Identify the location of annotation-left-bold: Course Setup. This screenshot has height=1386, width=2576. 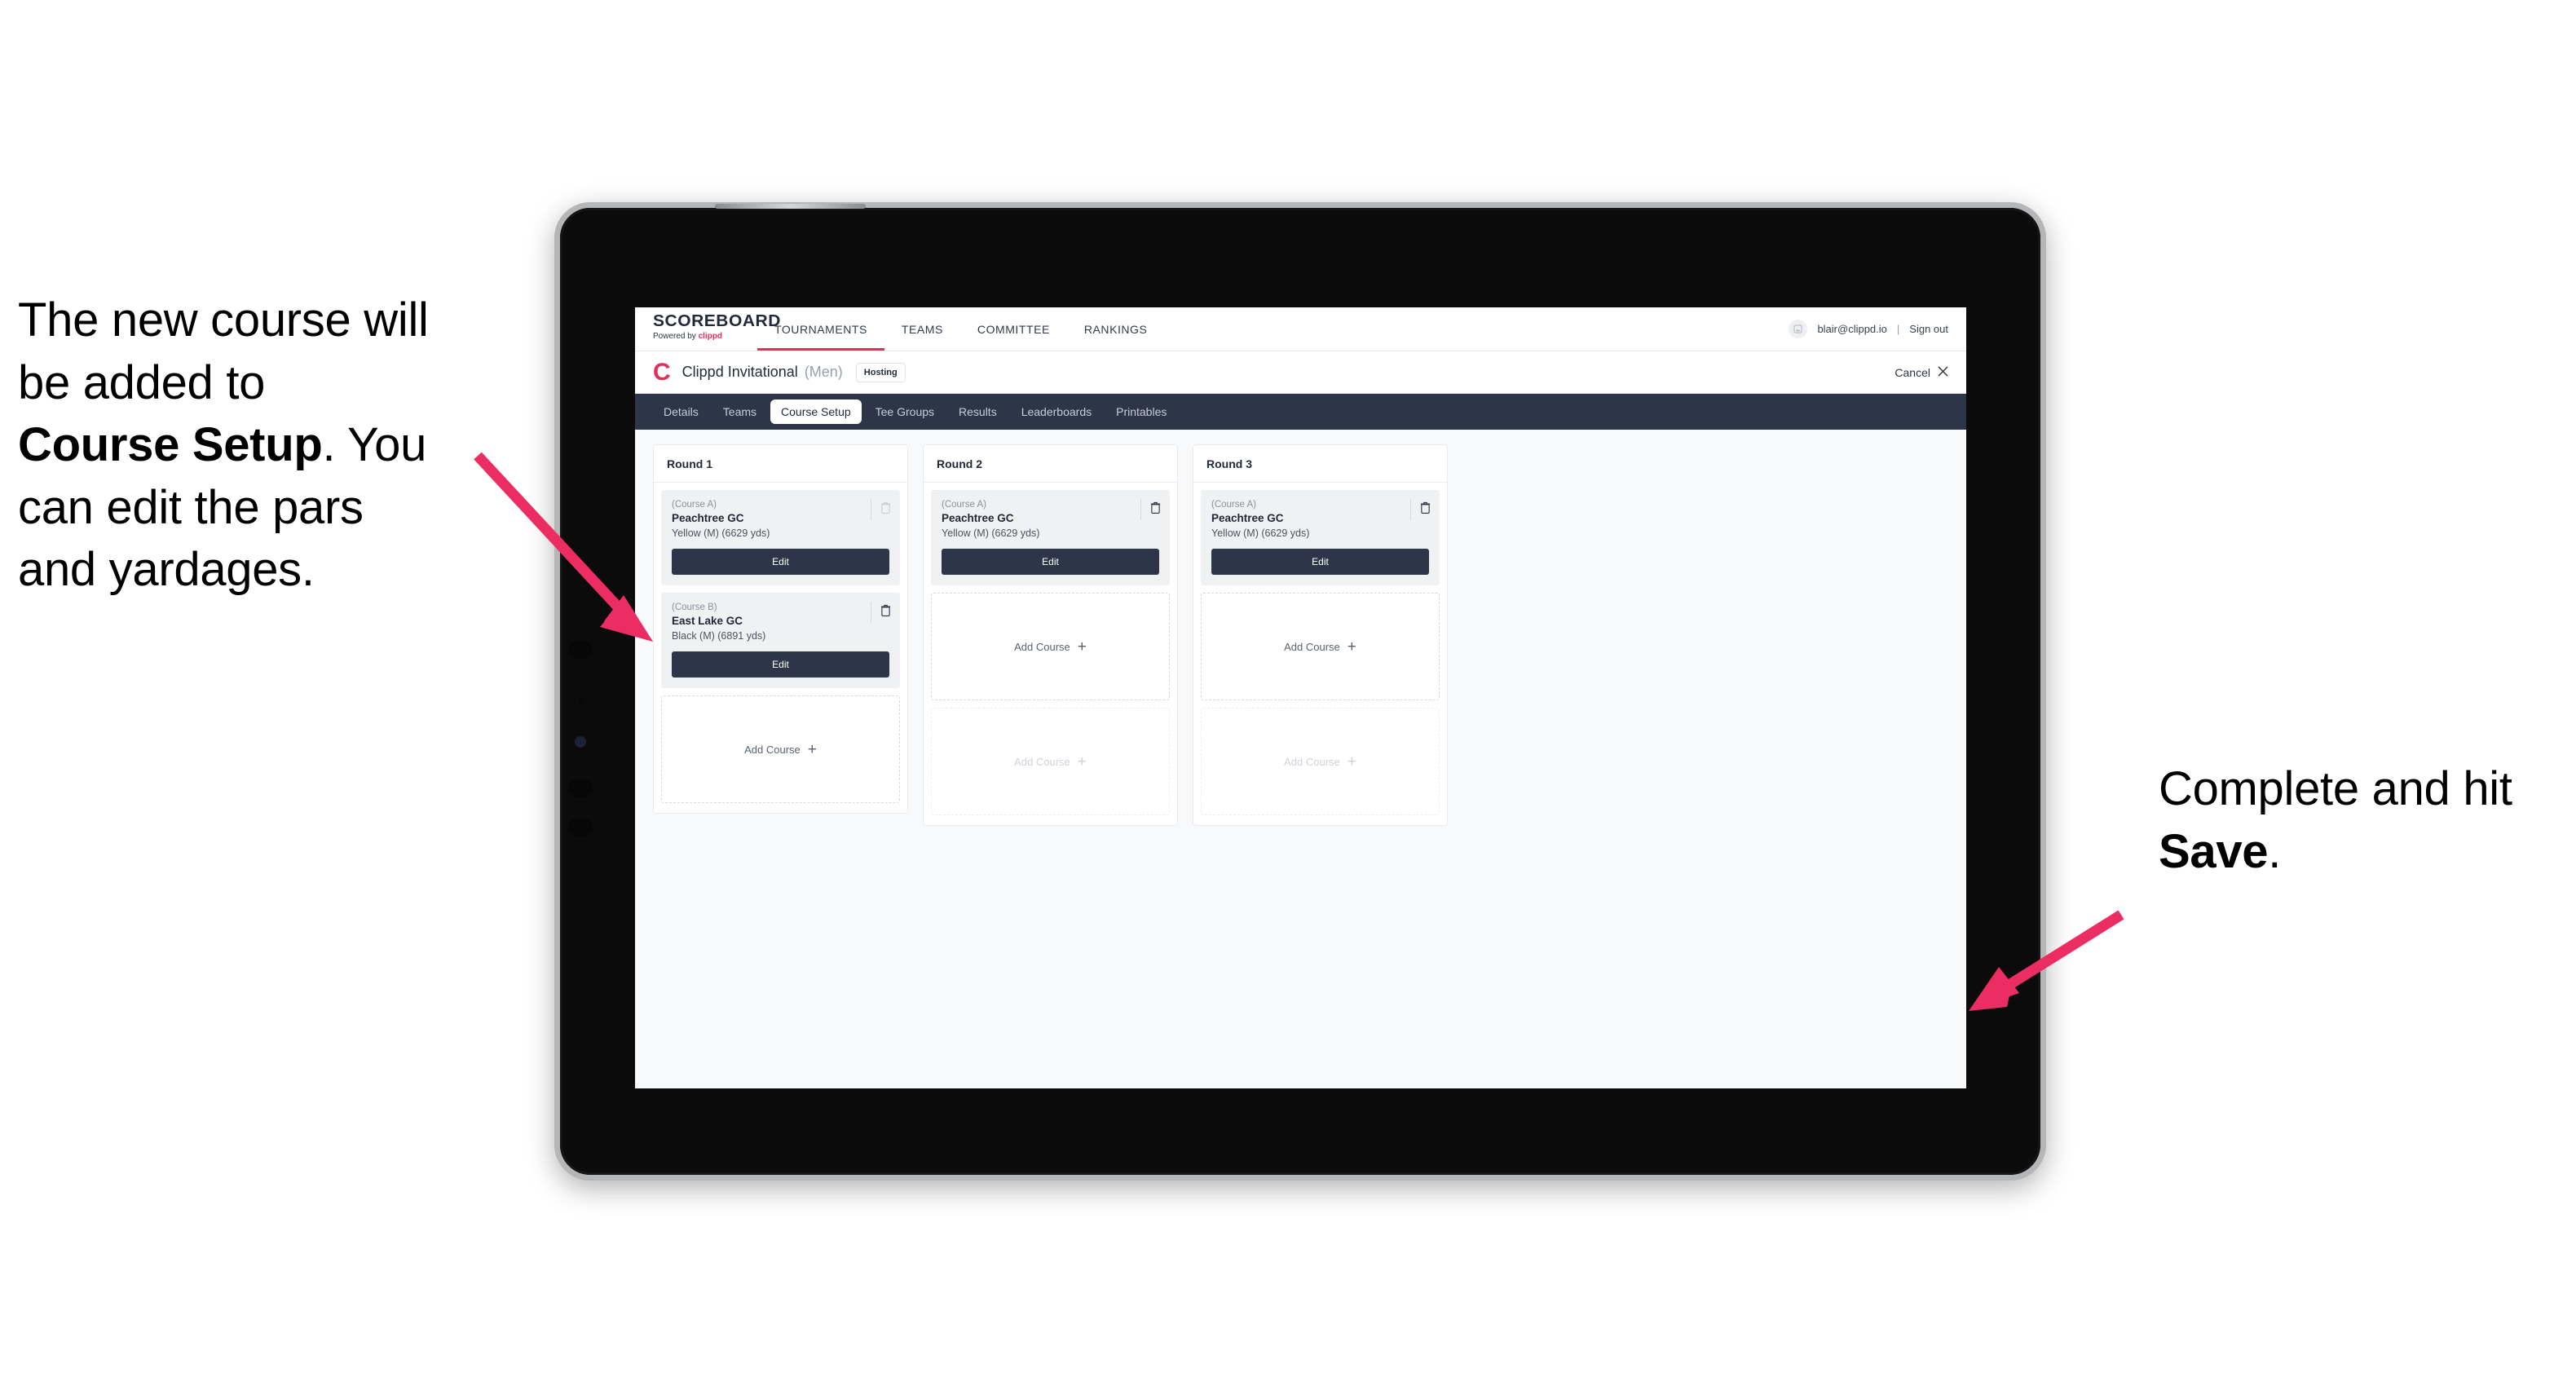
(170, 445).